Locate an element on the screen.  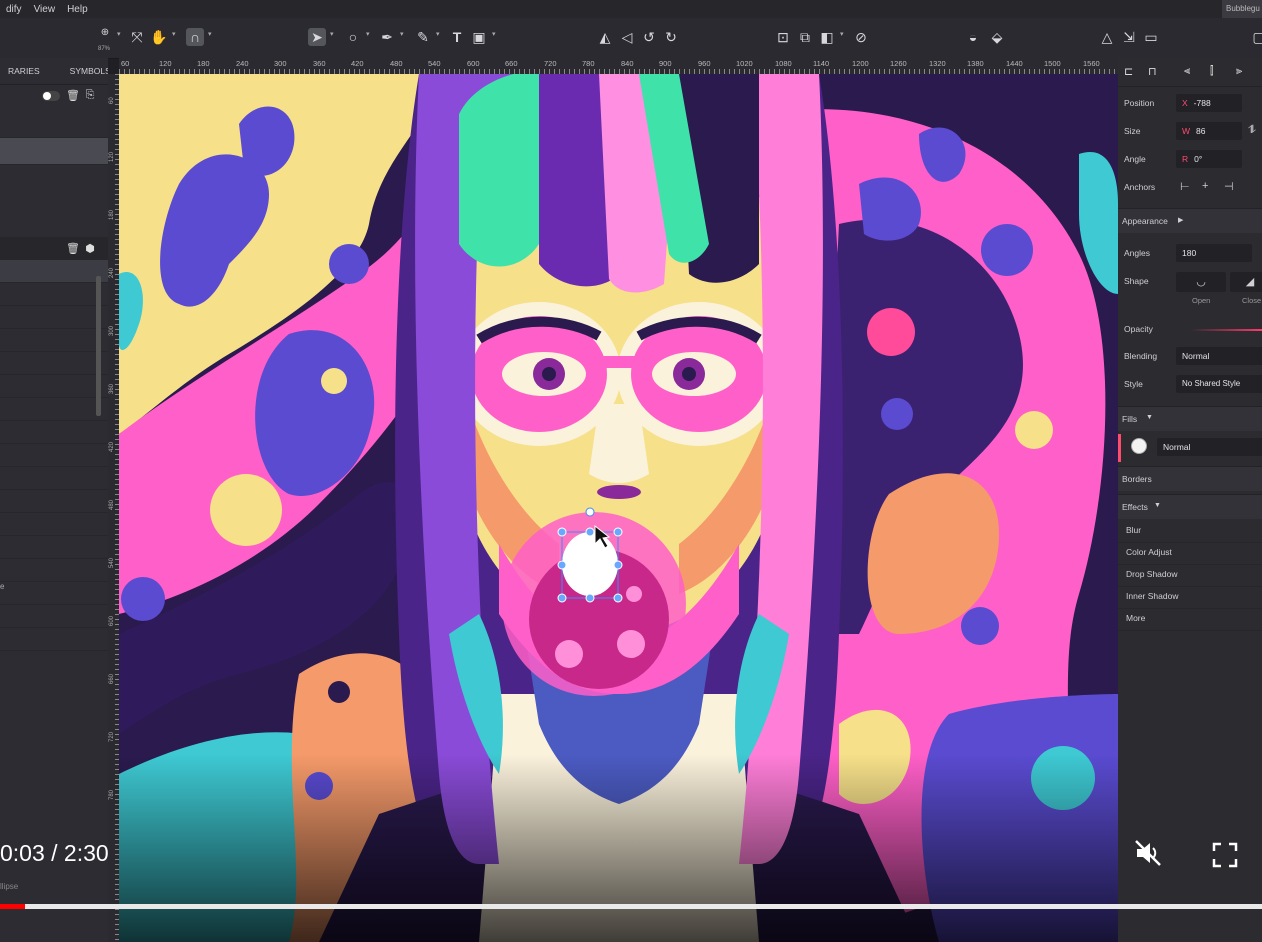
menu-modify: dify is located at coordinates (14, 9).